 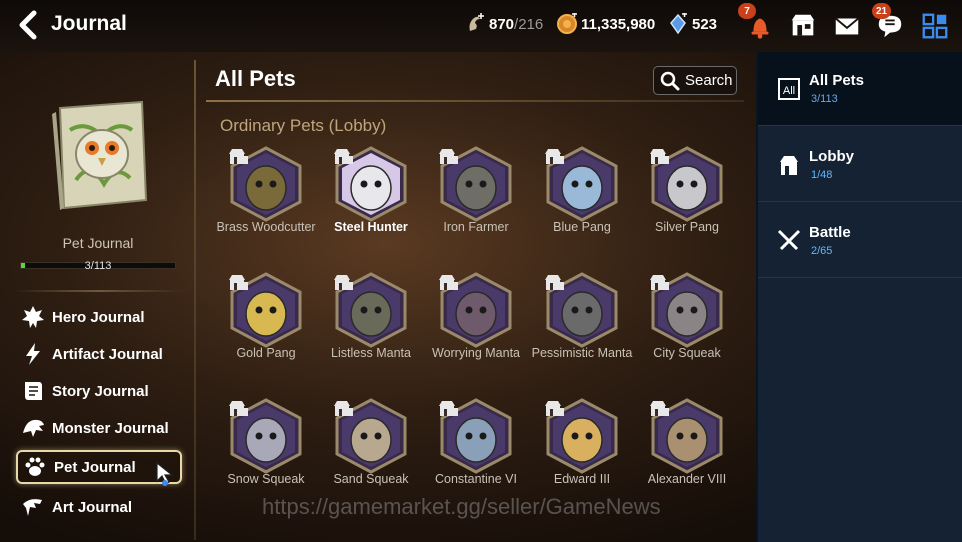 What do you see at coordinates (92, 507) in the screenshot?
I see `menu-label: Art Journal` at bounding box center [92, 507].